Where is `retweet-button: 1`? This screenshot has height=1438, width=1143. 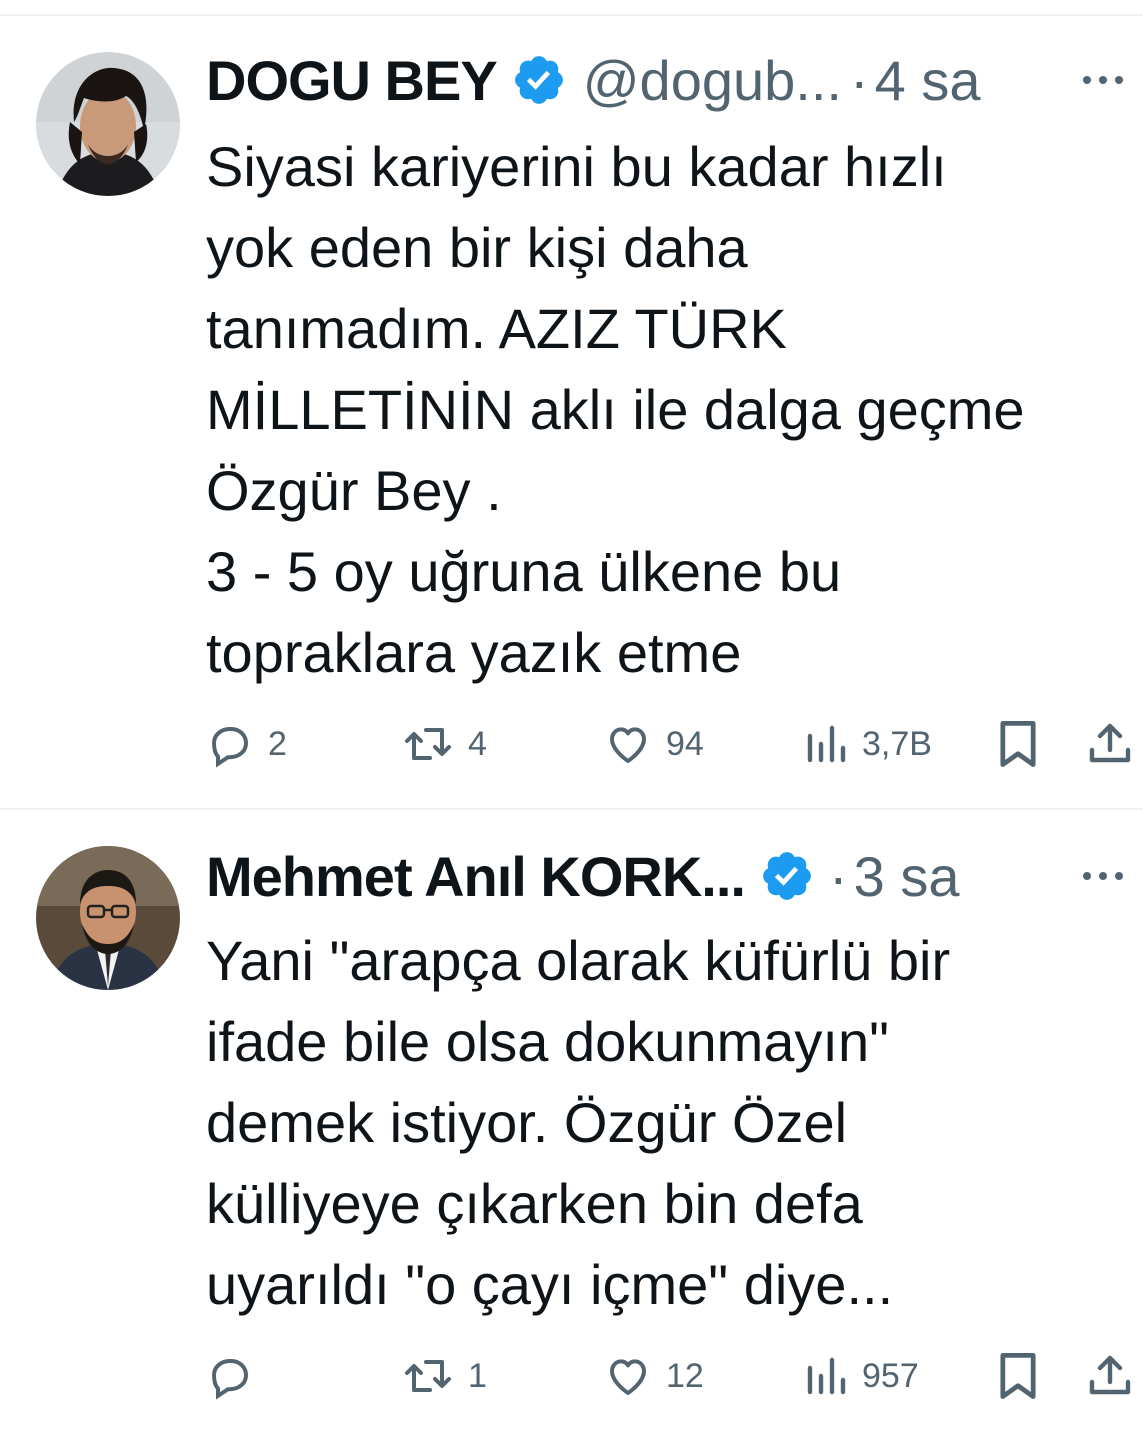 retweet-button: 1 is located at coordinates (444, 1376).